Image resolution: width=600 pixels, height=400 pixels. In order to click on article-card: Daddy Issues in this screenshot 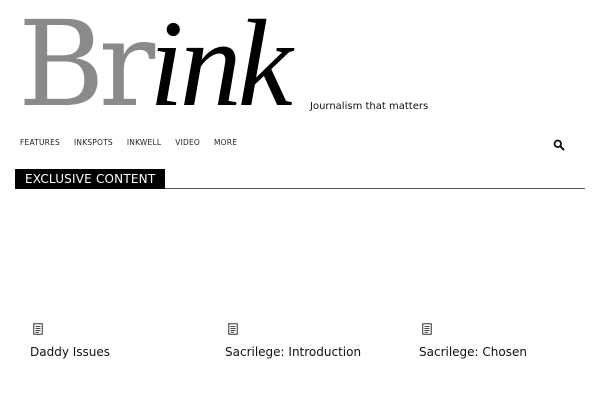, I will do `click(120, 339)`.